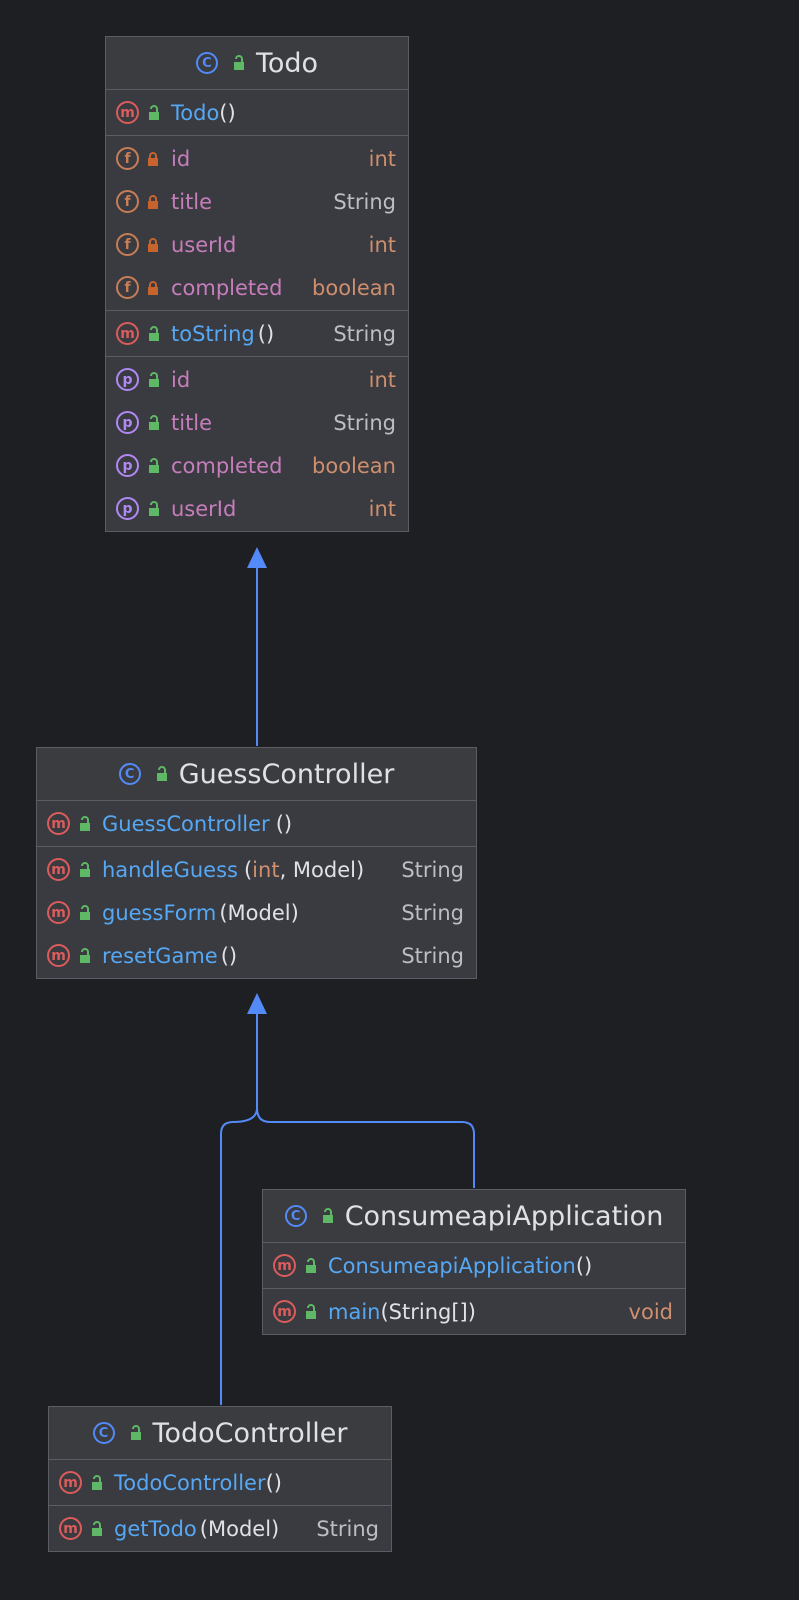  Describe the element at coordinates (250, 1433) in the screenshot. I see `class-name: TodoController` at that location.